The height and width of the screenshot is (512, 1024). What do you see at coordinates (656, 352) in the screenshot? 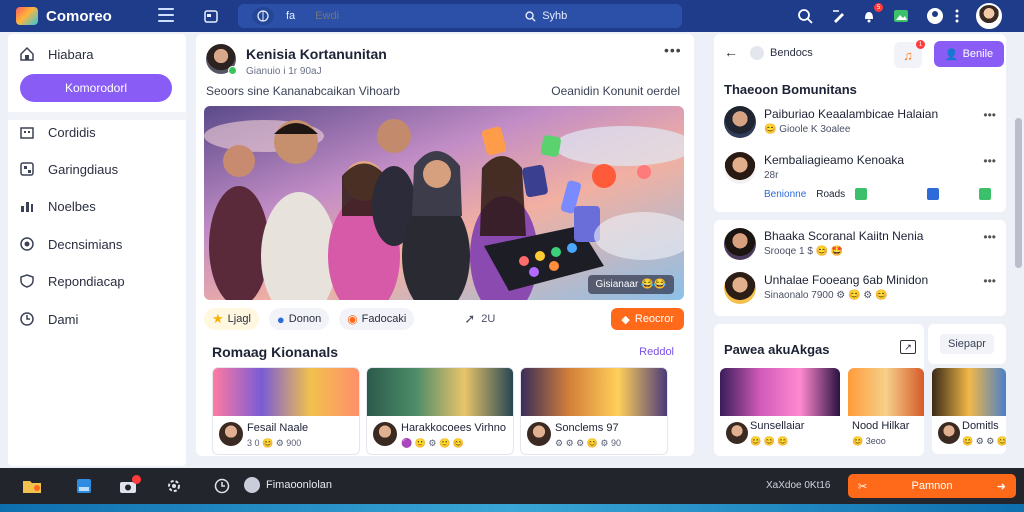
I see `recommendations-link: Reddol` at bounding box center [656, 352].